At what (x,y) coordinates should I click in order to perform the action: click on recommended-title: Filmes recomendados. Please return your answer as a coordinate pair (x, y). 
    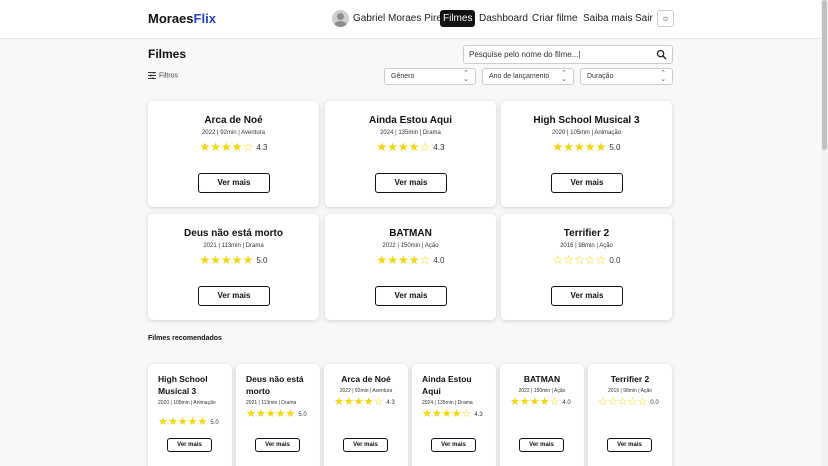
    Looking at the image, I should click on (185, 338).